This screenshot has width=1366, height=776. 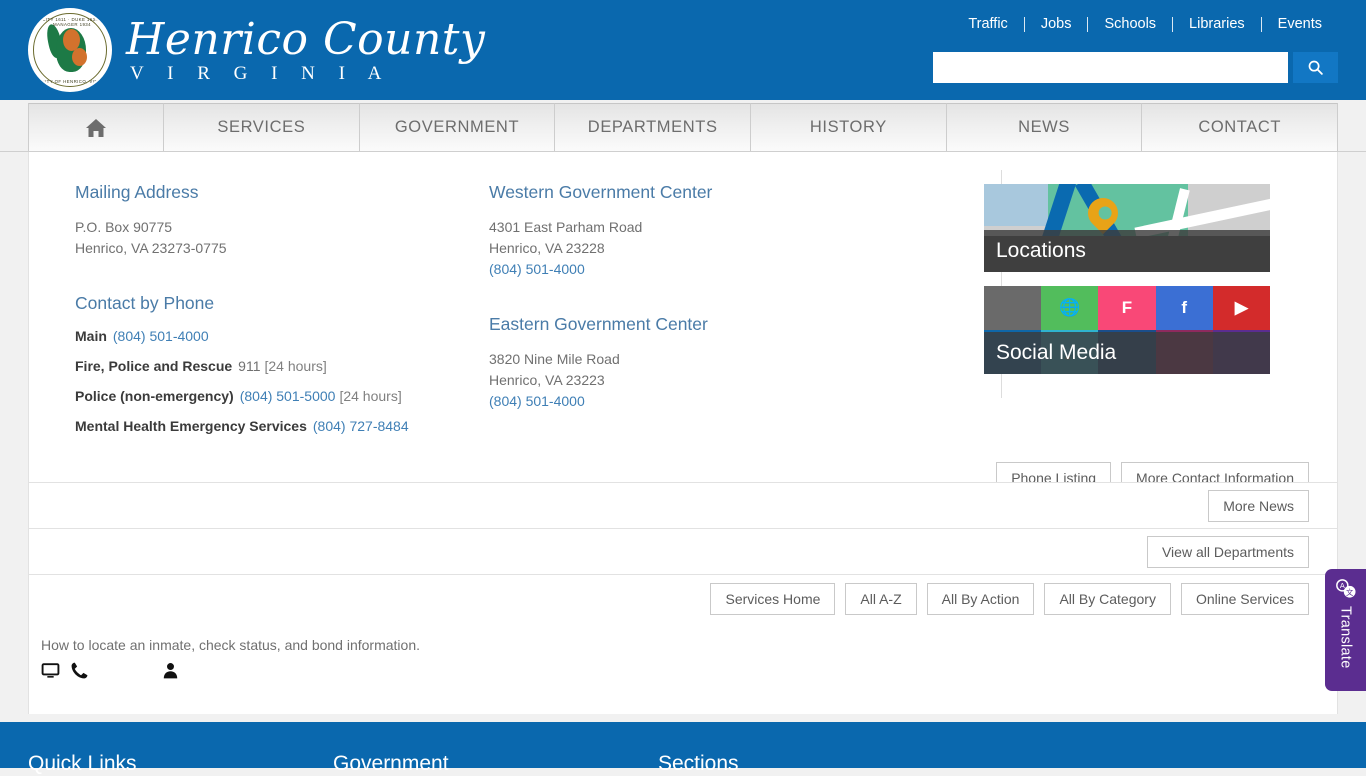 What do you see at coordinates (361, 426) in the screenshot?
I see `phone-number: (804) 727-8484` at bounding box center [361, 426].